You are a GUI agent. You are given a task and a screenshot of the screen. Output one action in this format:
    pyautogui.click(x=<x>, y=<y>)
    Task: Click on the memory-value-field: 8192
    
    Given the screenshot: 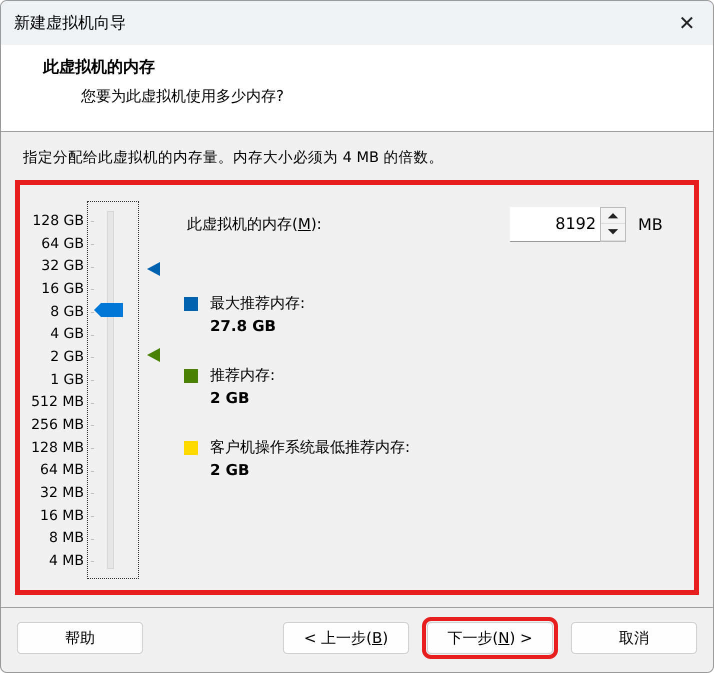 What is the action you would take?
    pyautogui.click(x=555, y=224)
    